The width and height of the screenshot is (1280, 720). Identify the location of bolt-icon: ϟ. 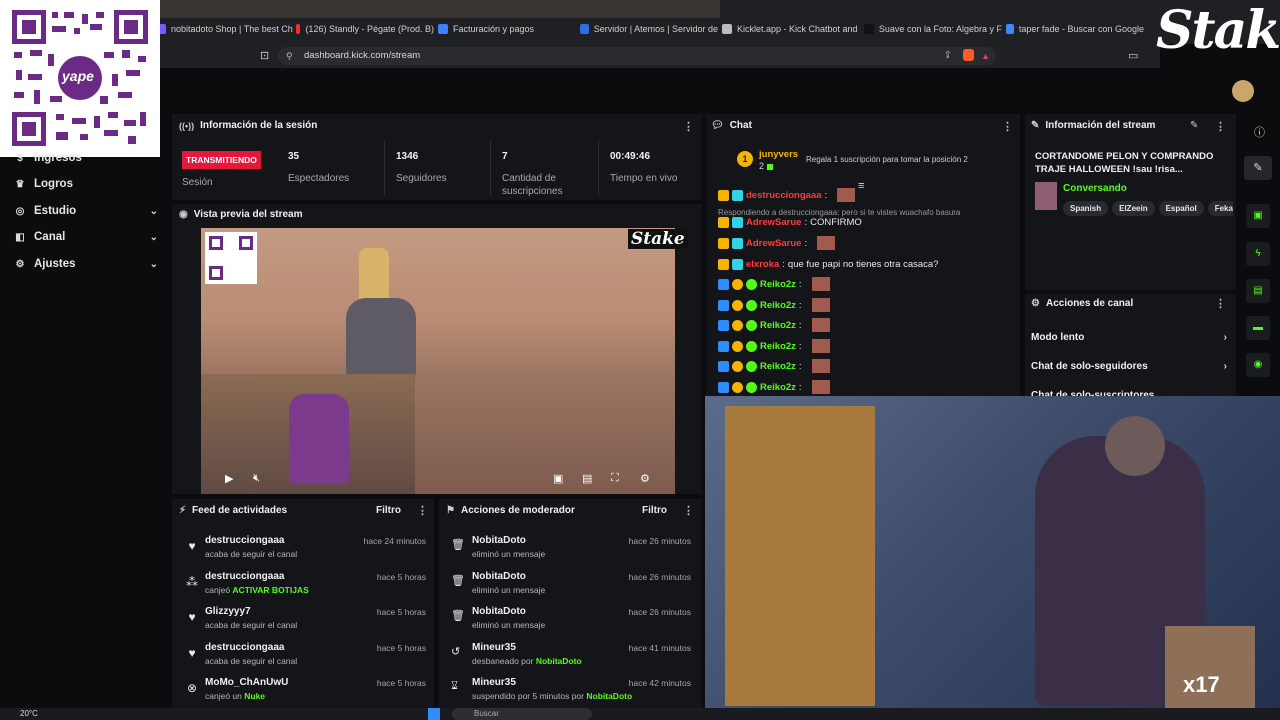
(1258, 254).